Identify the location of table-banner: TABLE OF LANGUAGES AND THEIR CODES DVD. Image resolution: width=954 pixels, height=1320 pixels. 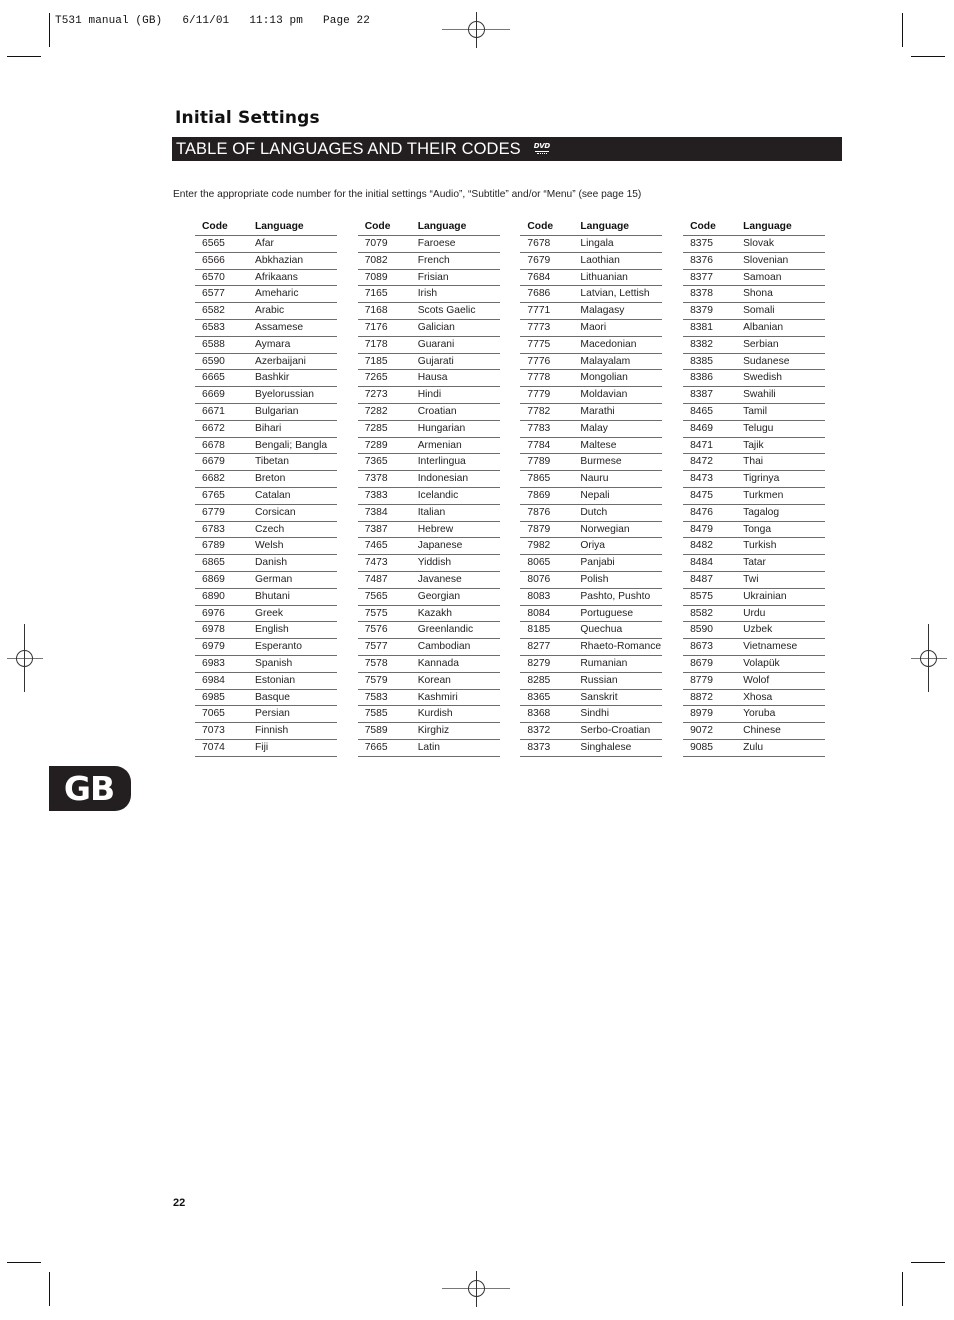
(507, 149).